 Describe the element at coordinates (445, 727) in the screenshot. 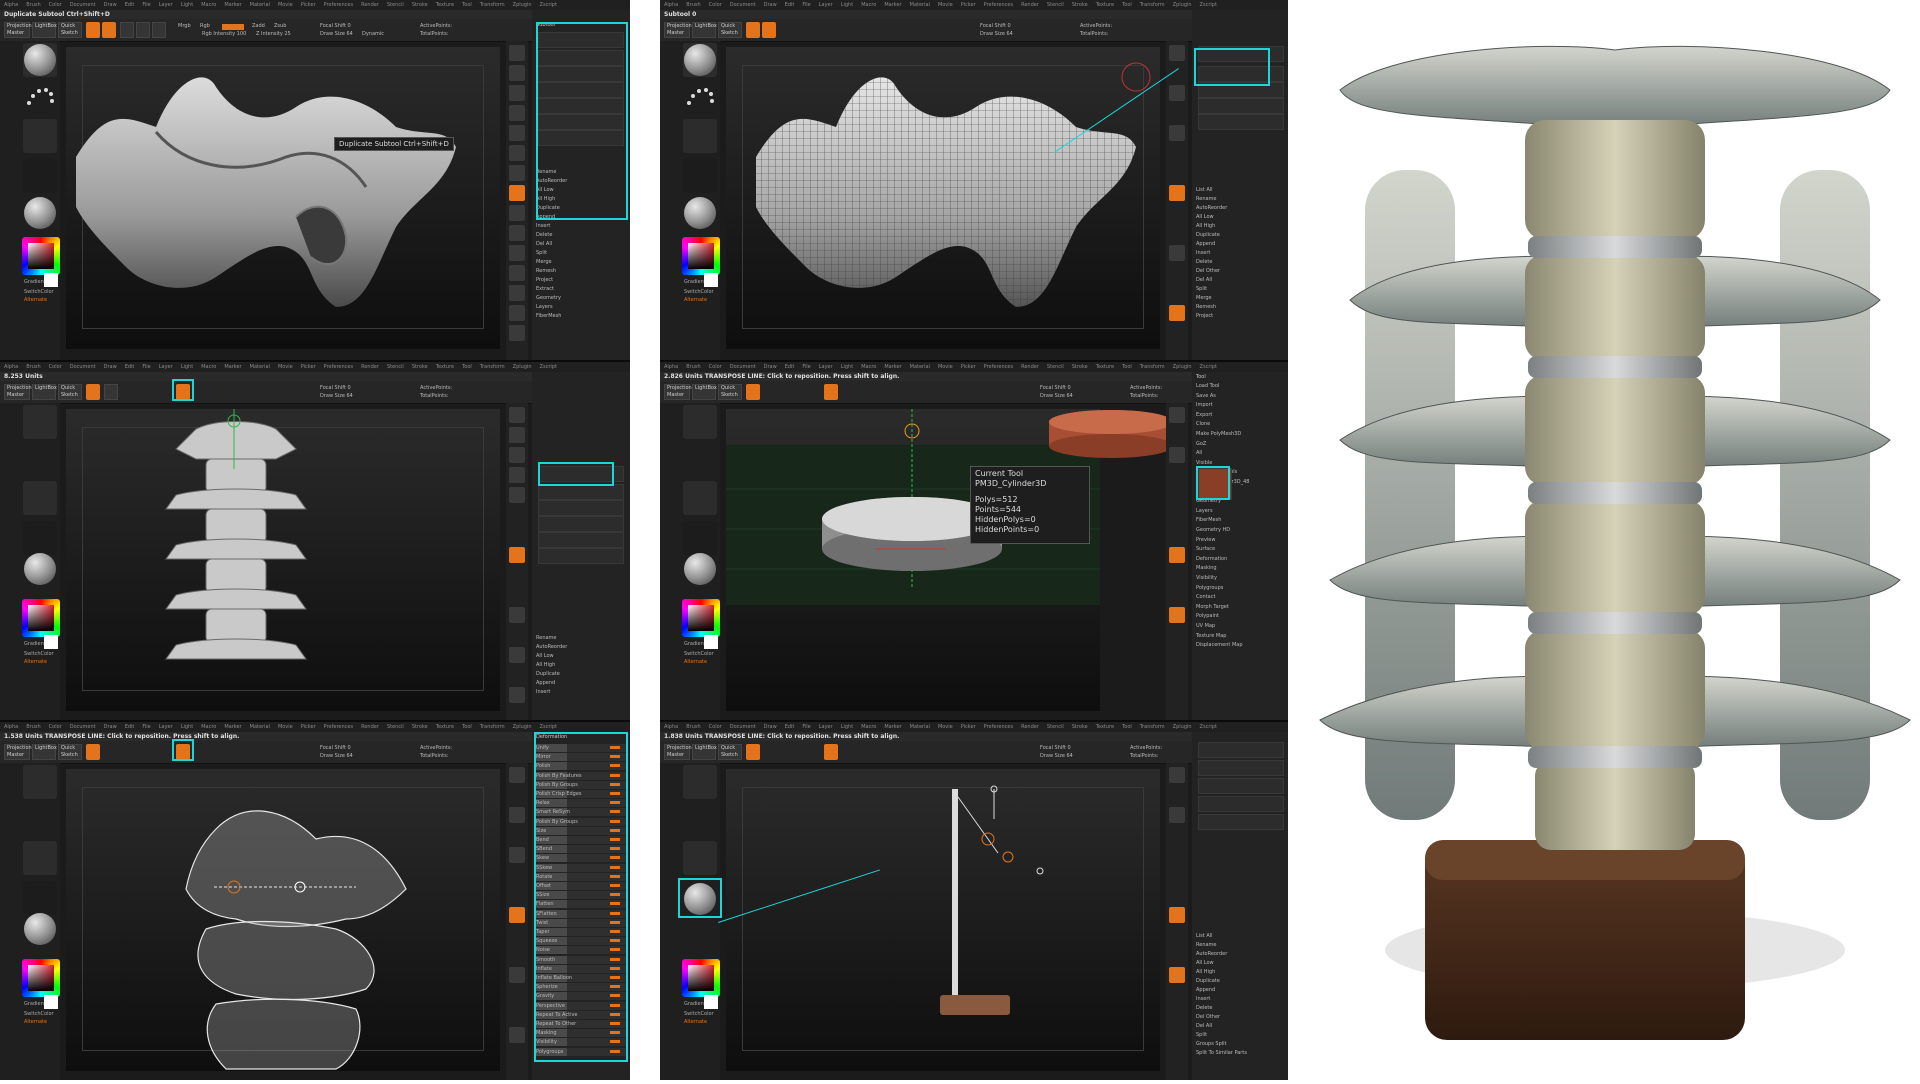

I see `menu-item: Texture` at that location.